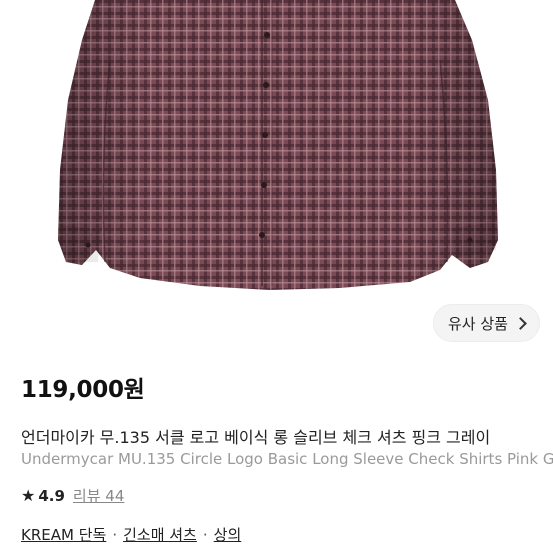 This screenshot has height=553, width=553. I want to click on rating-row: ★ 4.9 리뷰 44, so click(72, 495).